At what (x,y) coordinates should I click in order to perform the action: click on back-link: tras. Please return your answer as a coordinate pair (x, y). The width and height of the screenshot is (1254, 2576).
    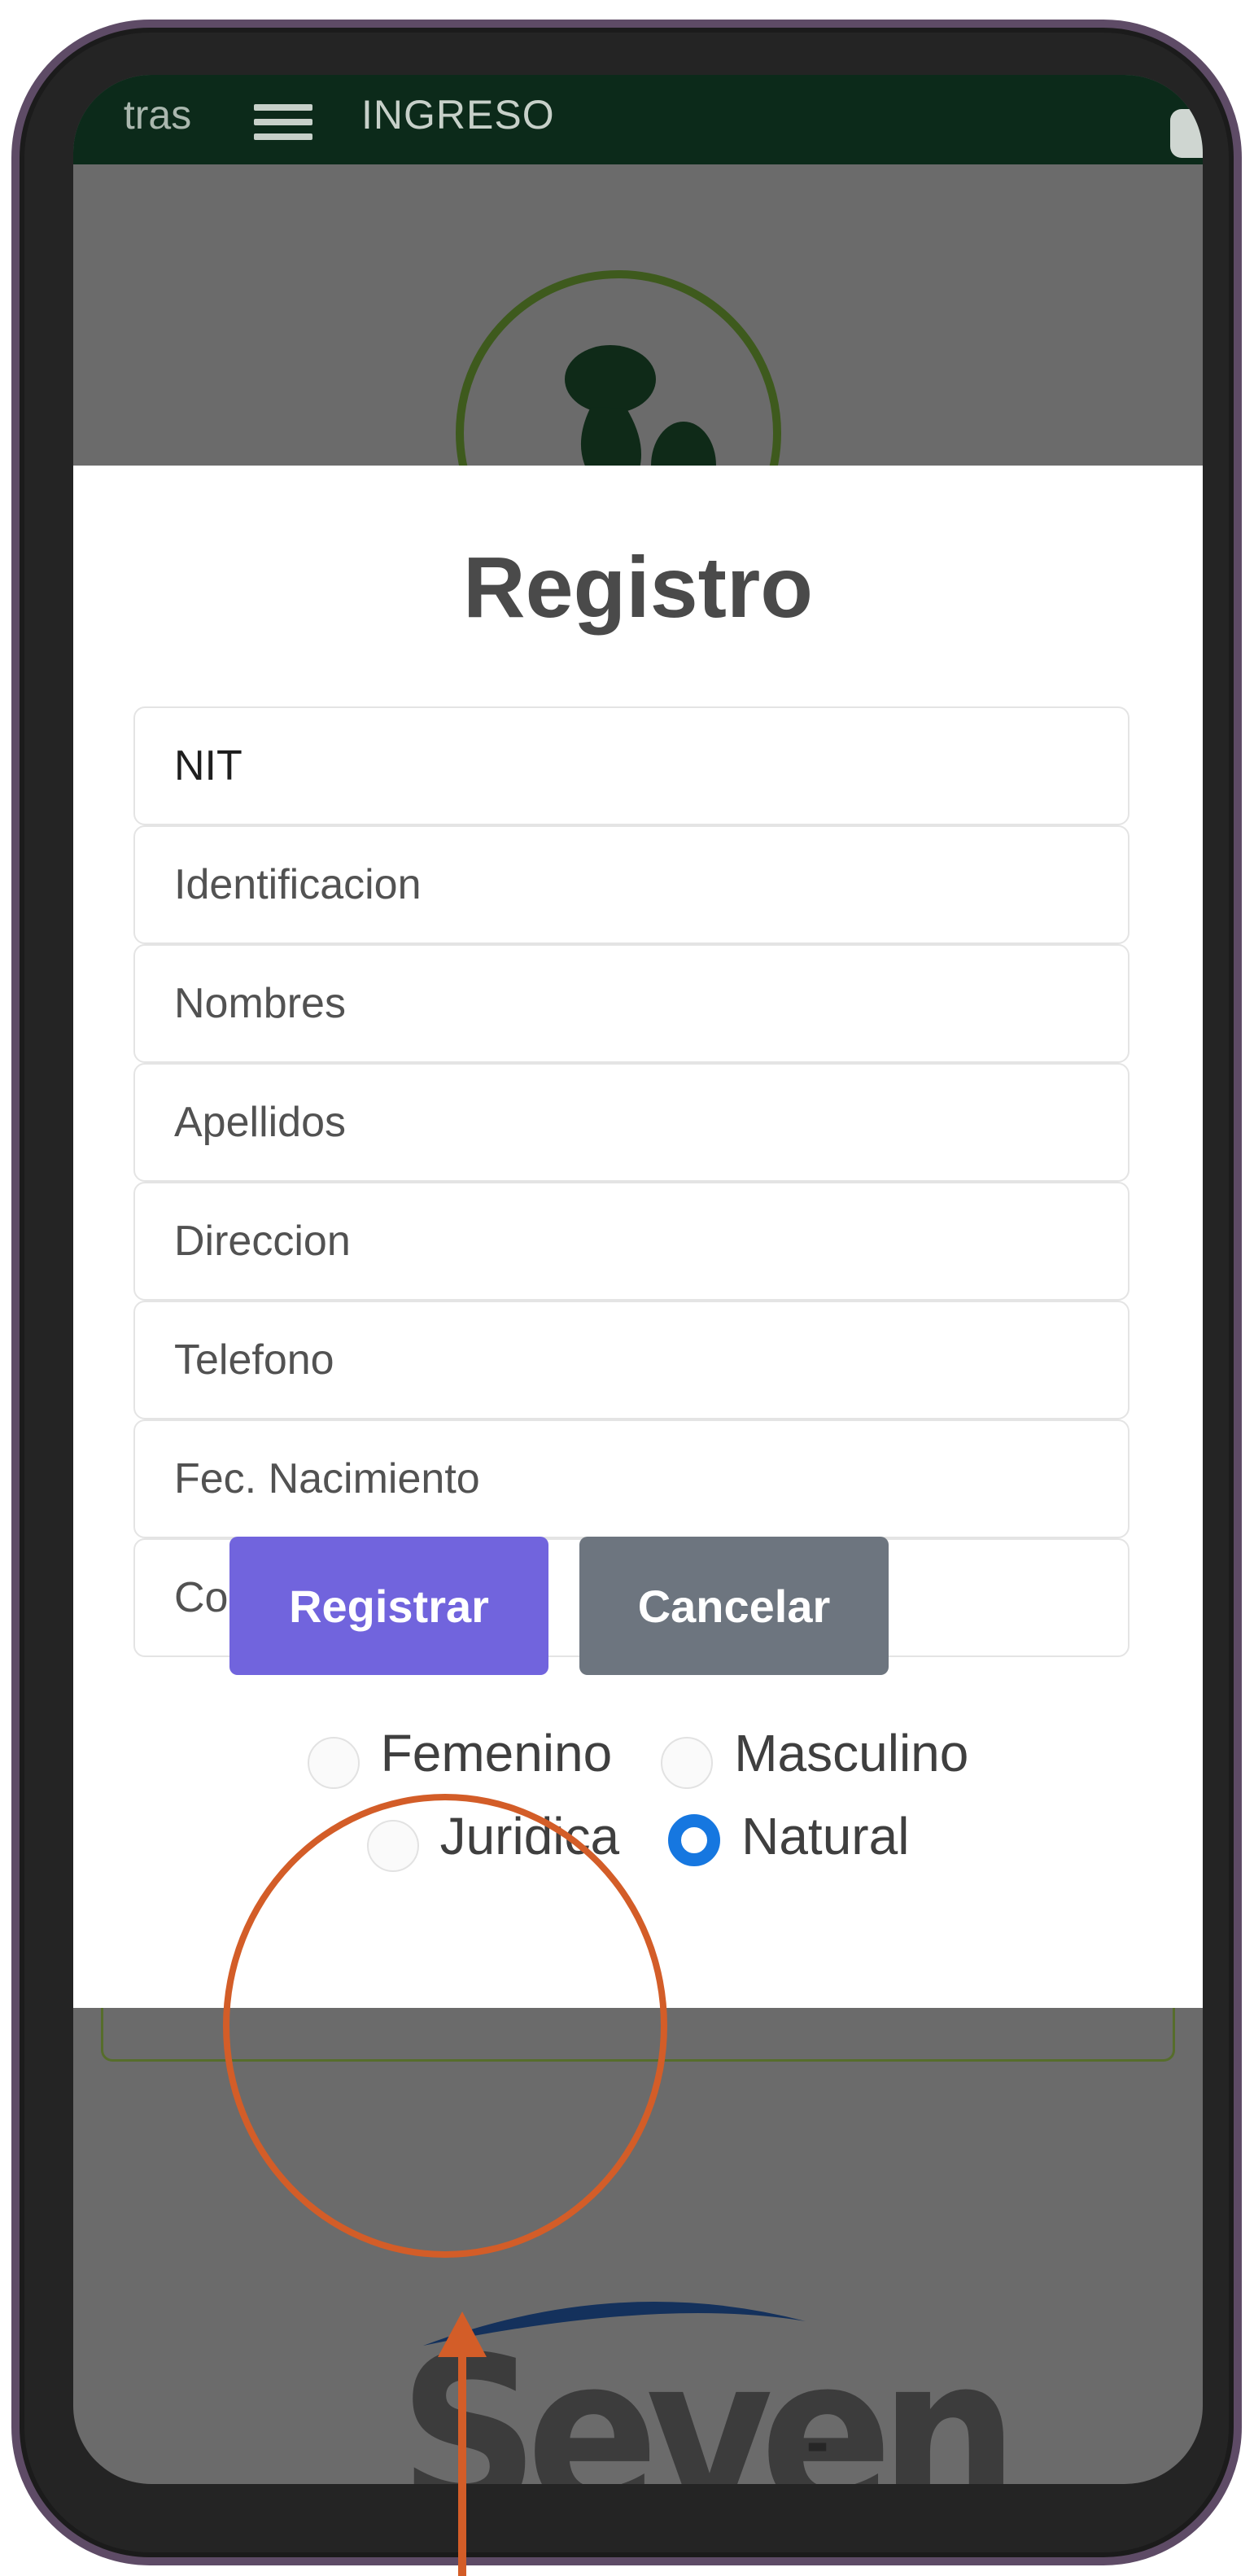
    Looking at the image, I should click on (151, 115).